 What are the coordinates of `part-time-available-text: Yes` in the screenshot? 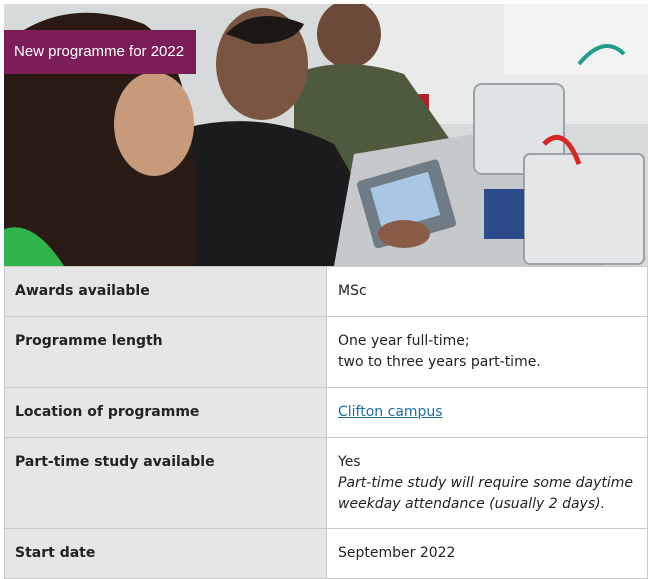 It's located at (349, 462).